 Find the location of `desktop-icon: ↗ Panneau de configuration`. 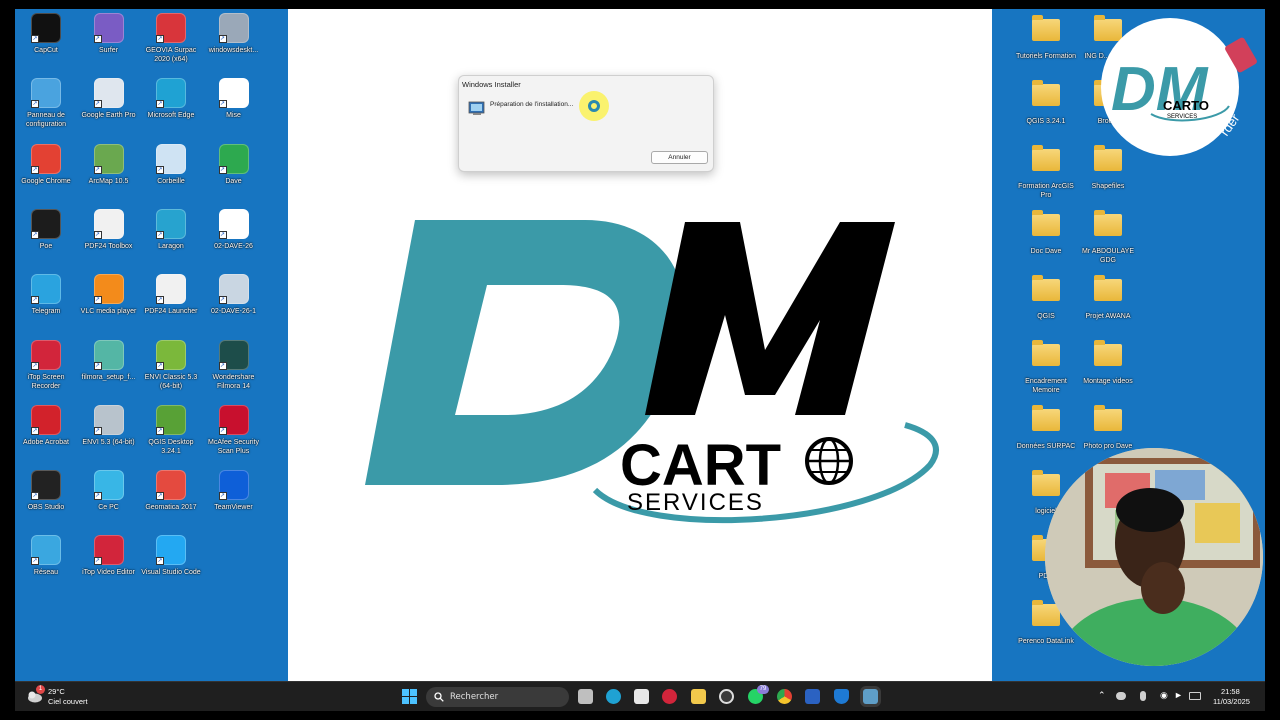

desktop-icon: ↗ Panneau de configuration is located at coordinates (46, 103).